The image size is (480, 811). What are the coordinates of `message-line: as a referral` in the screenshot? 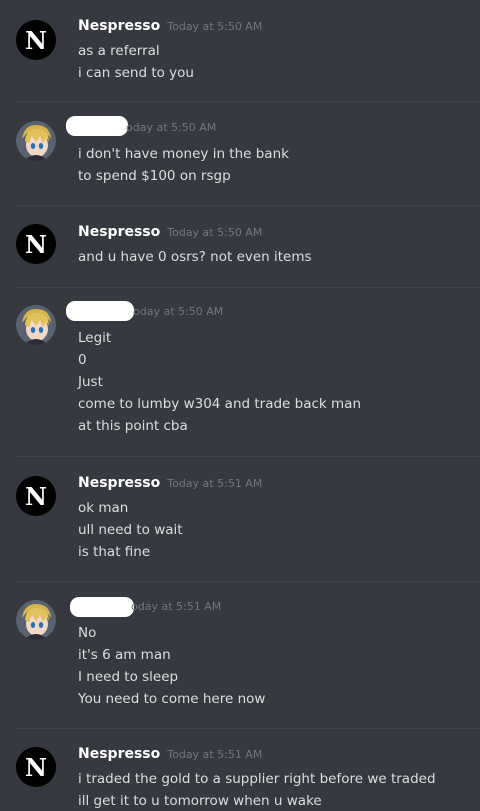 It's located at (119, 51).